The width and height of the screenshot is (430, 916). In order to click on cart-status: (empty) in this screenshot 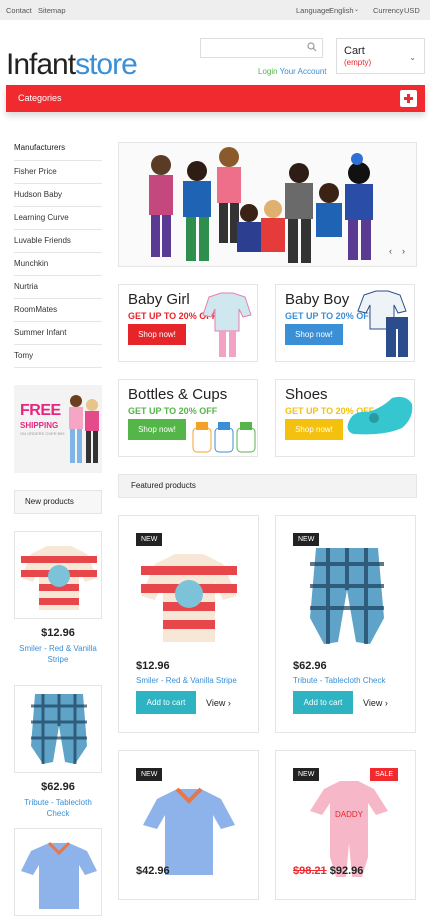, I will do `click(358, 62)`.